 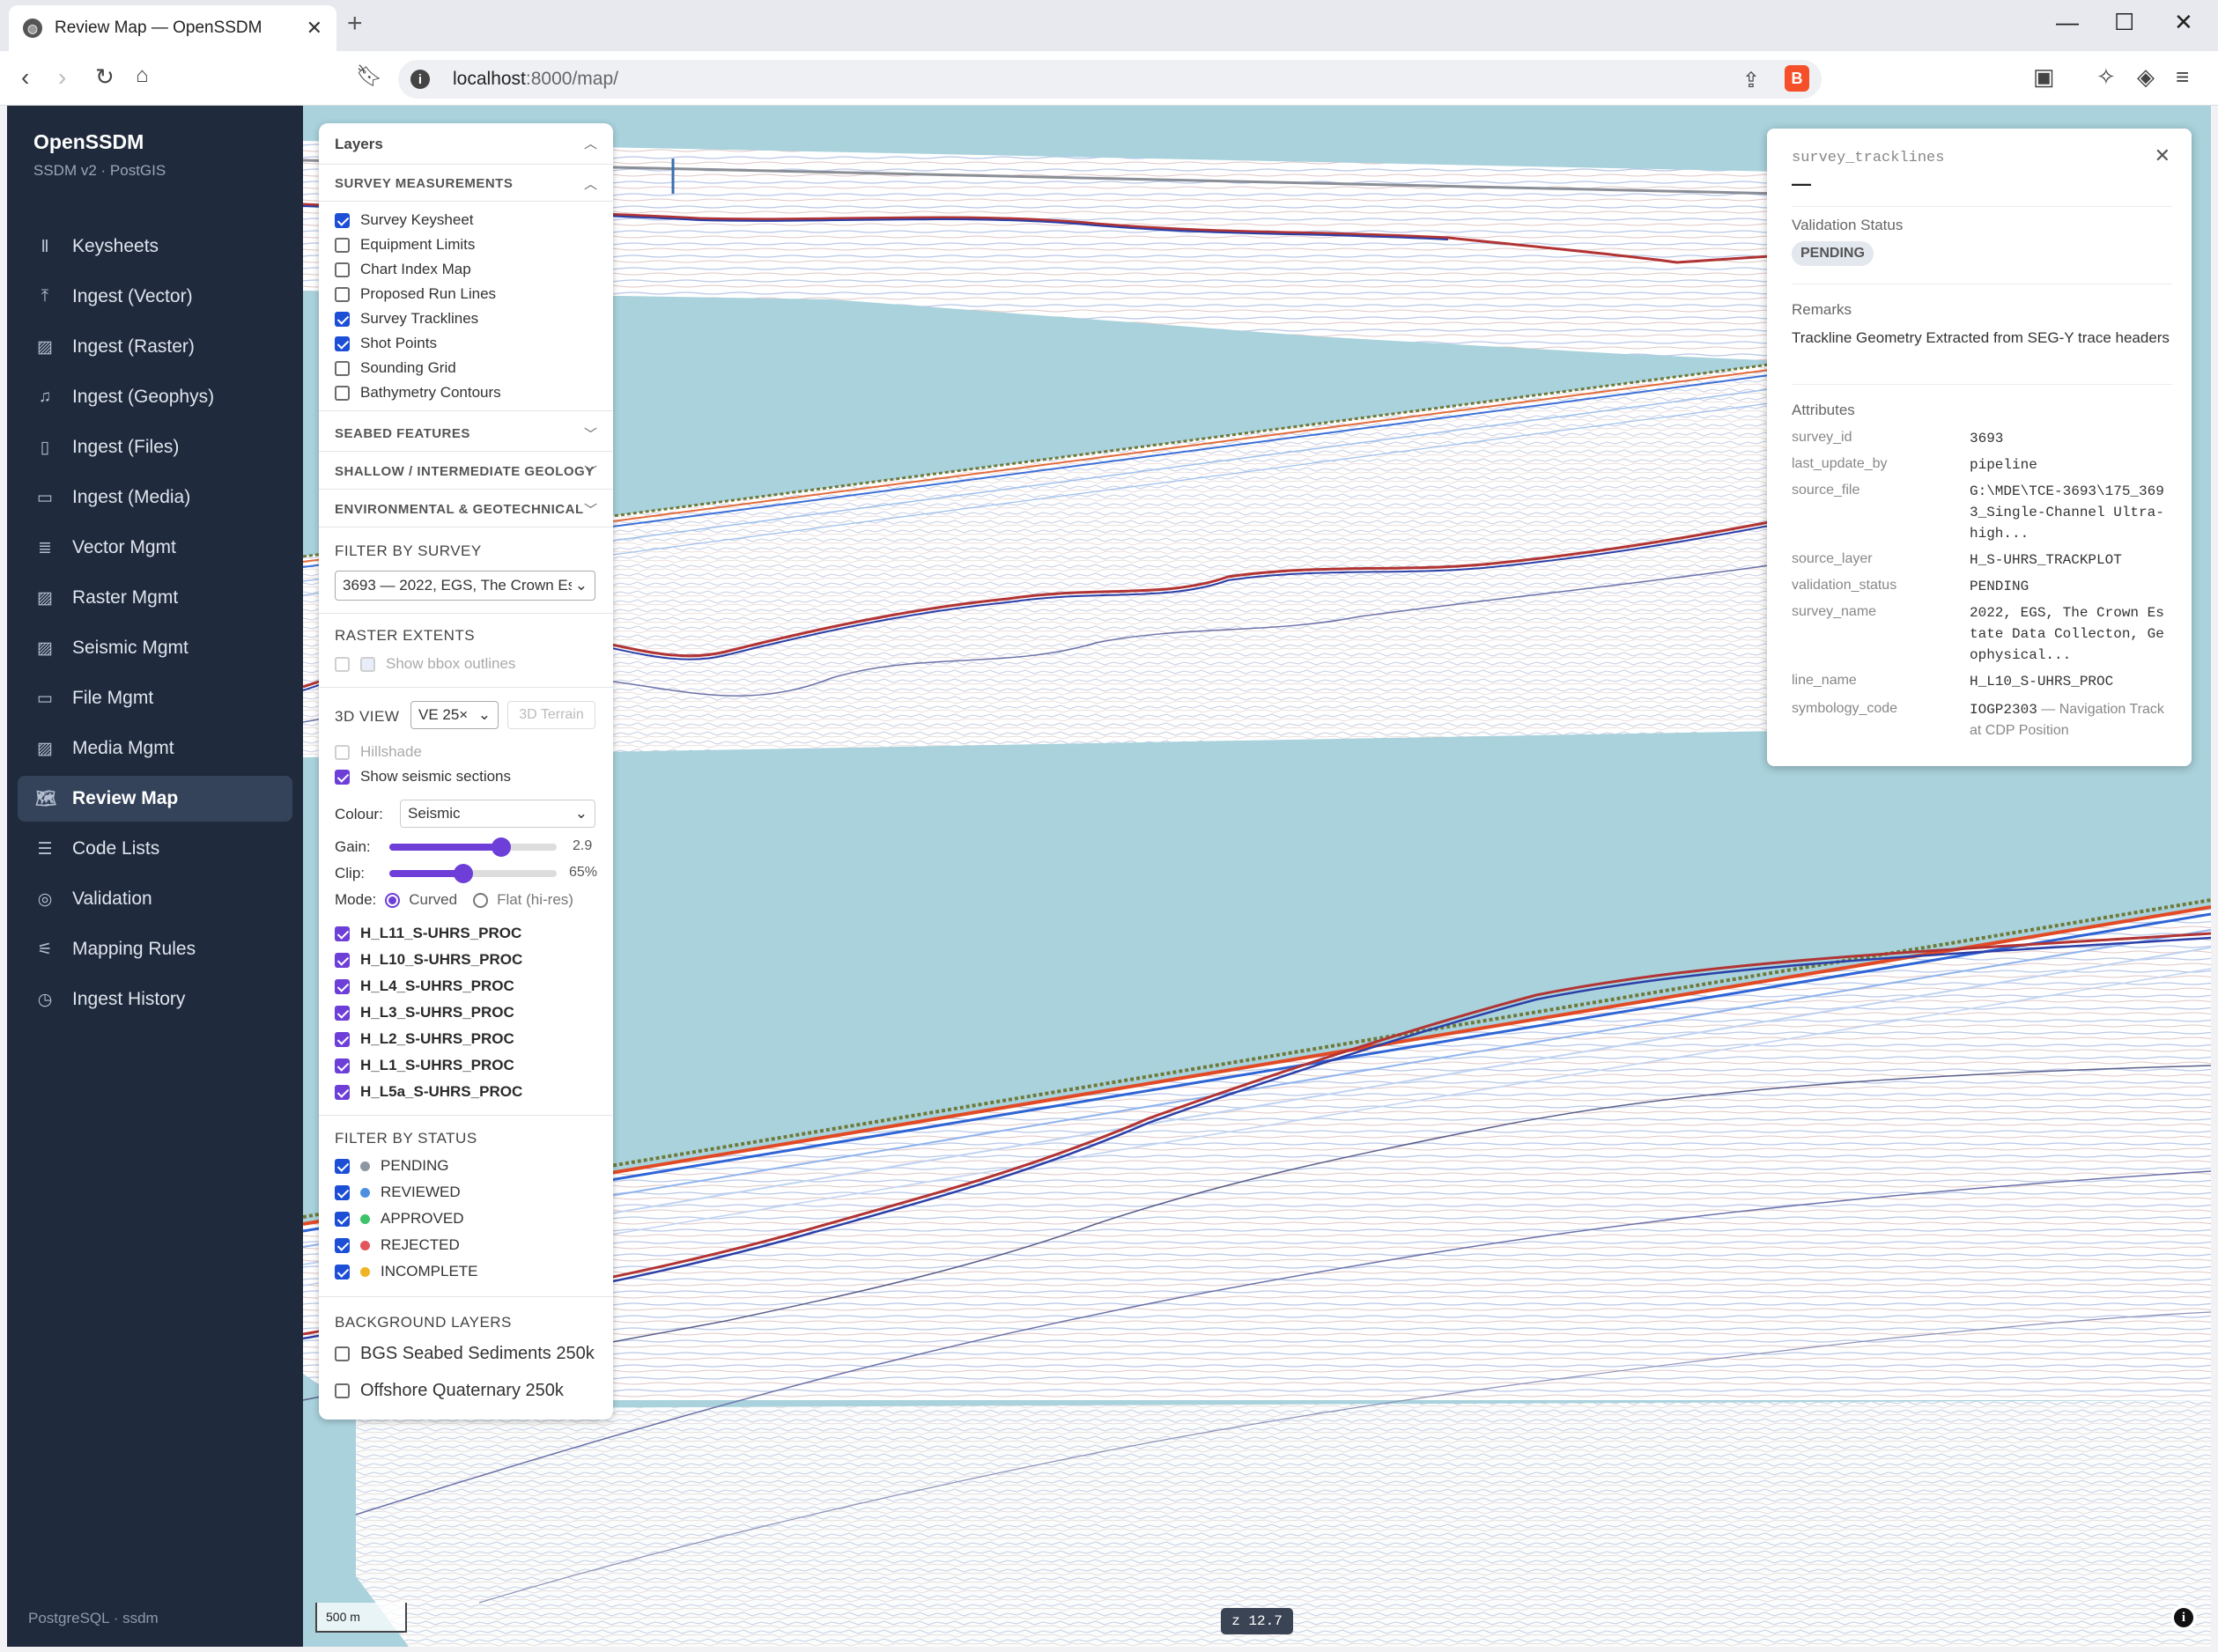 I want to click on nav-review-map: 🗺︎ Review Map, so click(x=155, y=799).